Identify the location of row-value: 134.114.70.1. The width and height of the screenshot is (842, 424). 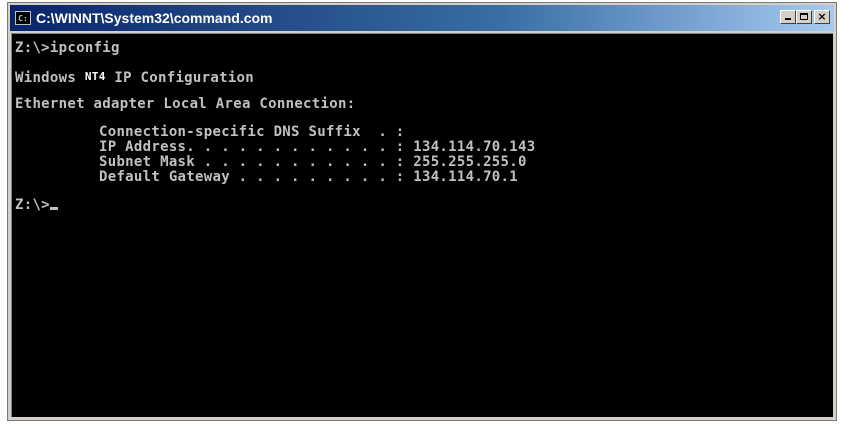
(461, 177).